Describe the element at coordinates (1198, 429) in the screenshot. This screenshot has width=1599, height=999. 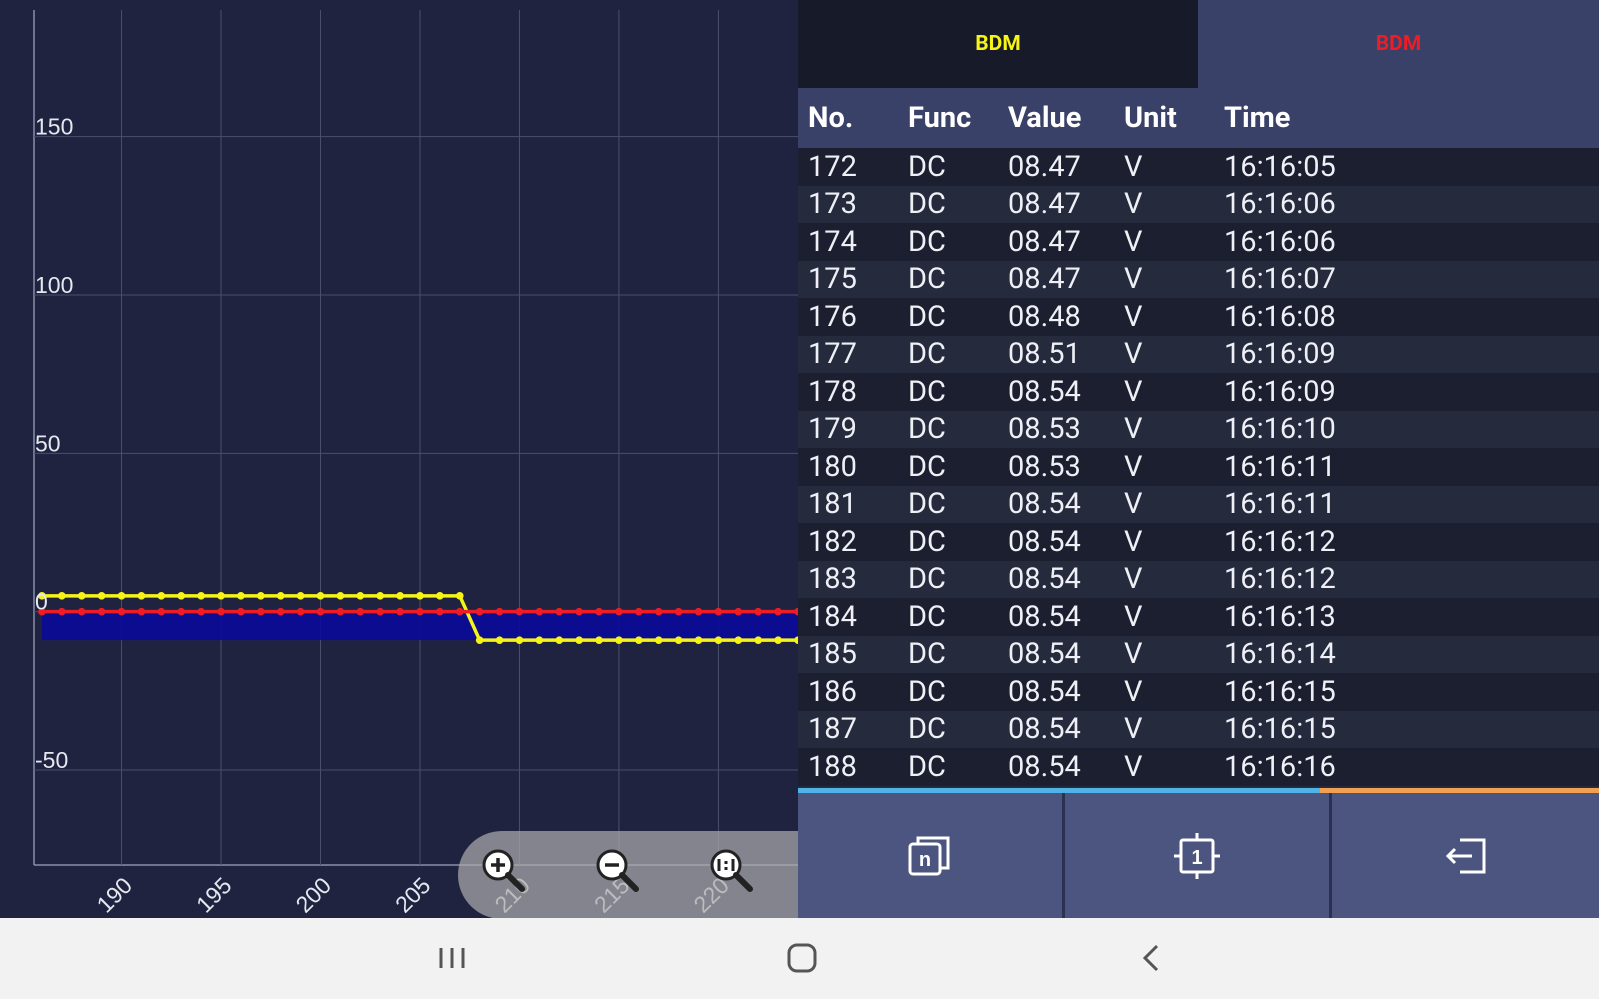
I see `table-row: 179 DC 08.53 V 16:16:10` at that location.